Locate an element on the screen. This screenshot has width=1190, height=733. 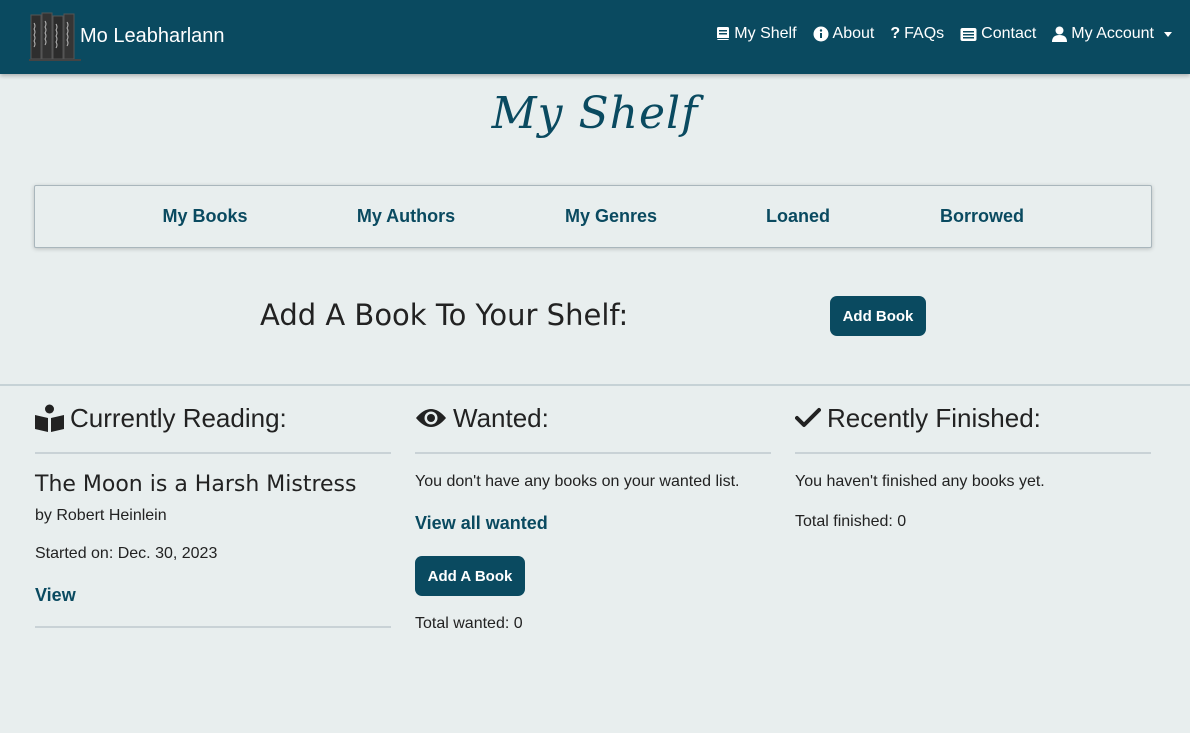
wanted-header: Wanted: is located at coordinates (593, 418).